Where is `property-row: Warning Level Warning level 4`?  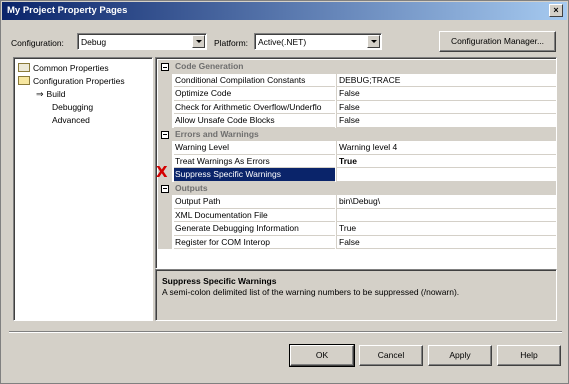
property-row: Warning Level Warning level 4 is located at coordinates (357, 148).